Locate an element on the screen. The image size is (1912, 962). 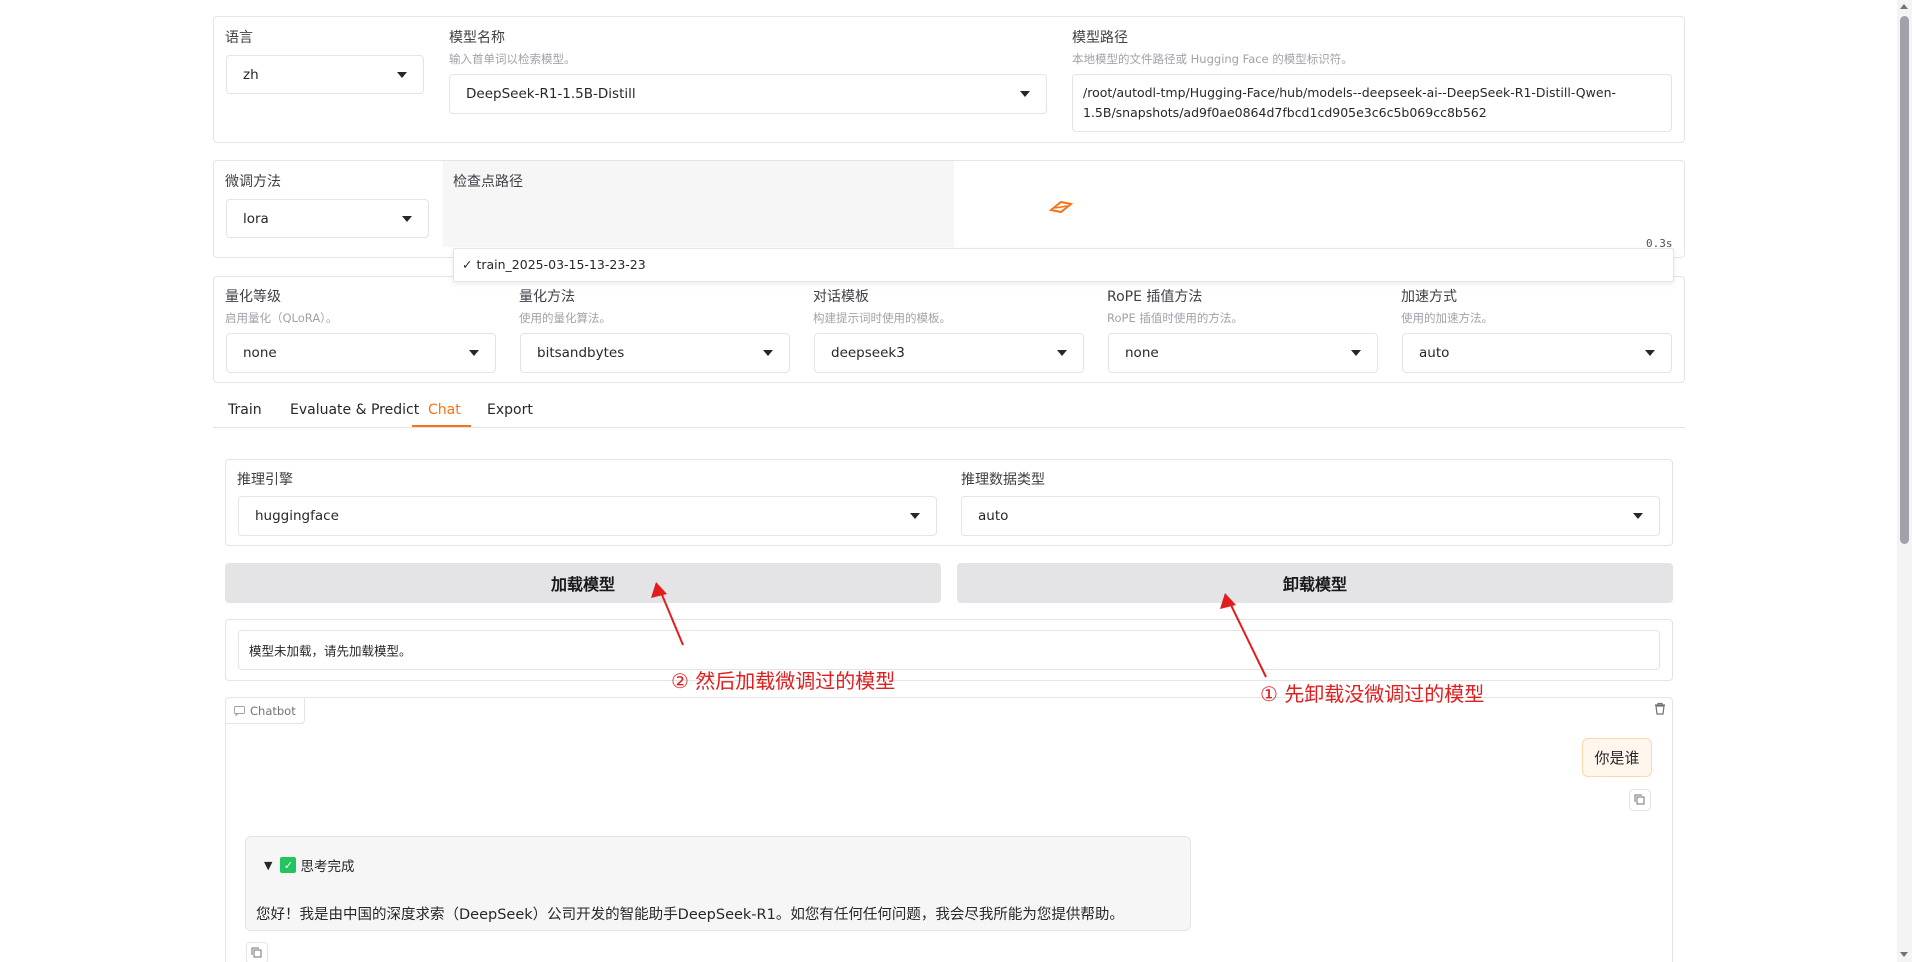
checkpoint-options-list: ✓ train_2025-03-15-13-23-23 is located at coordinates (1063, 265).